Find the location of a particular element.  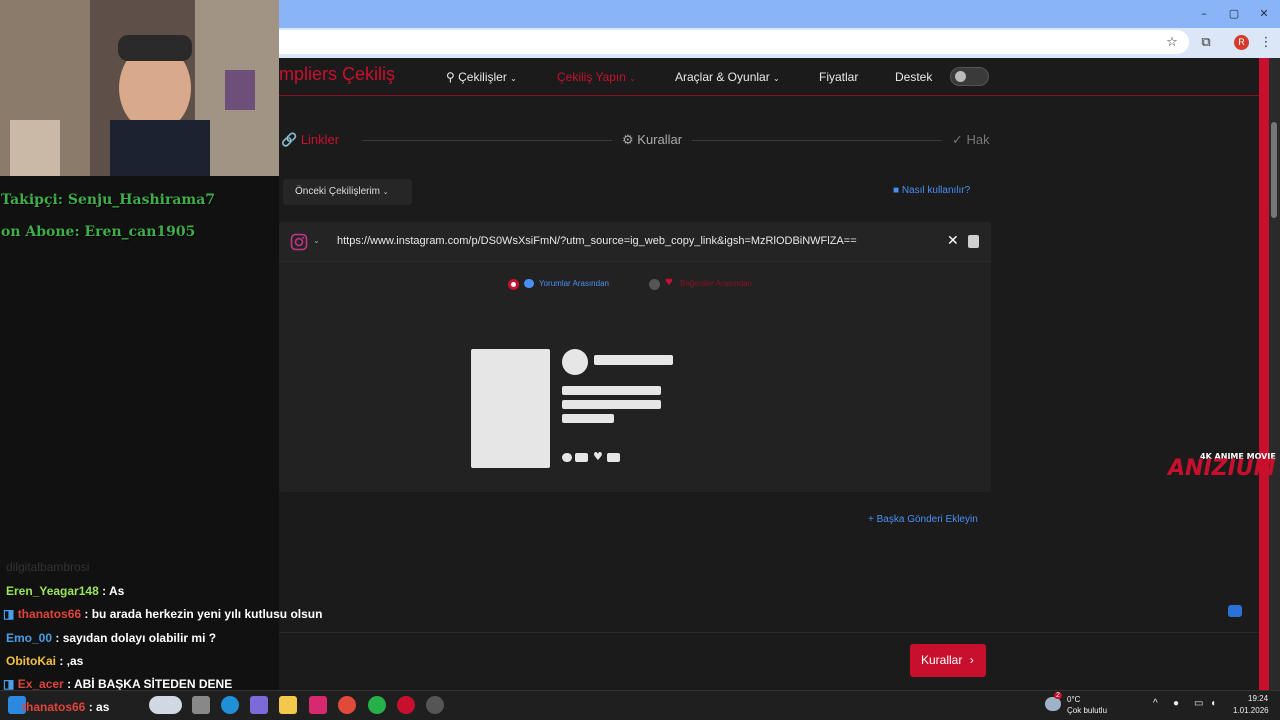

chat-message: ◨ Ex_acer : ABİ BAŞKA SİTEDEN DENE is located at coordinates (117, 684).